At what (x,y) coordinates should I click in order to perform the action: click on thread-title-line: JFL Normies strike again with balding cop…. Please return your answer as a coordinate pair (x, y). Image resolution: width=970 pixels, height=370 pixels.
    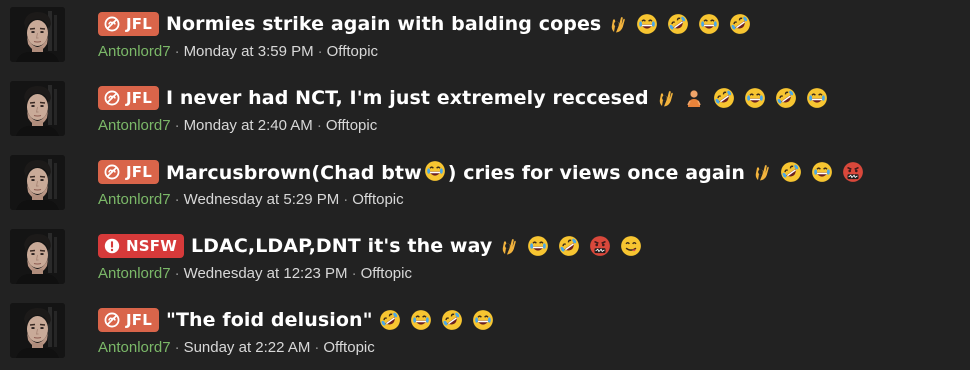
    Looking at the image, I should click on (429, 24).